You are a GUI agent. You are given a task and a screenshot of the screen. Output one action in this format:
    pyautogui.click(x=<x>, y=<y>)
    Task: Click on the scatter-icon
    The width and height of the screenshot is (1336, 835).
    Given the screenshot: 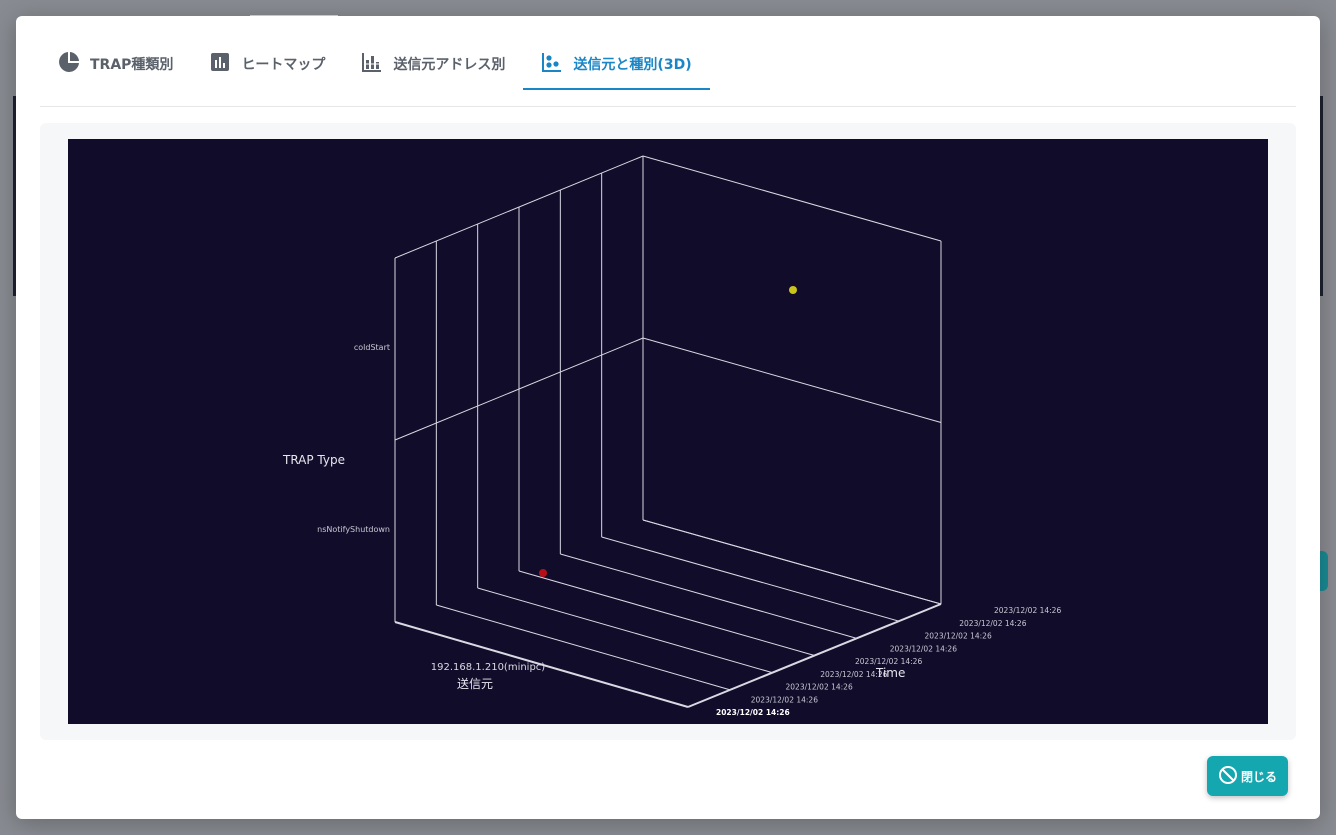 What is the action you would take?
    pyautogui.click(x=552, y=64)
    